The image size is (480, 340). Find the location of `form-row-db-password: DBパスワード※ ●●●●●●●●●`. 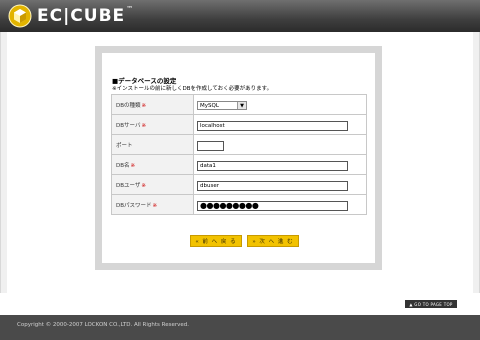

form-row-db-password: DBパスワード※ ●●●●●●●●● is located at coordinates (239, 204).